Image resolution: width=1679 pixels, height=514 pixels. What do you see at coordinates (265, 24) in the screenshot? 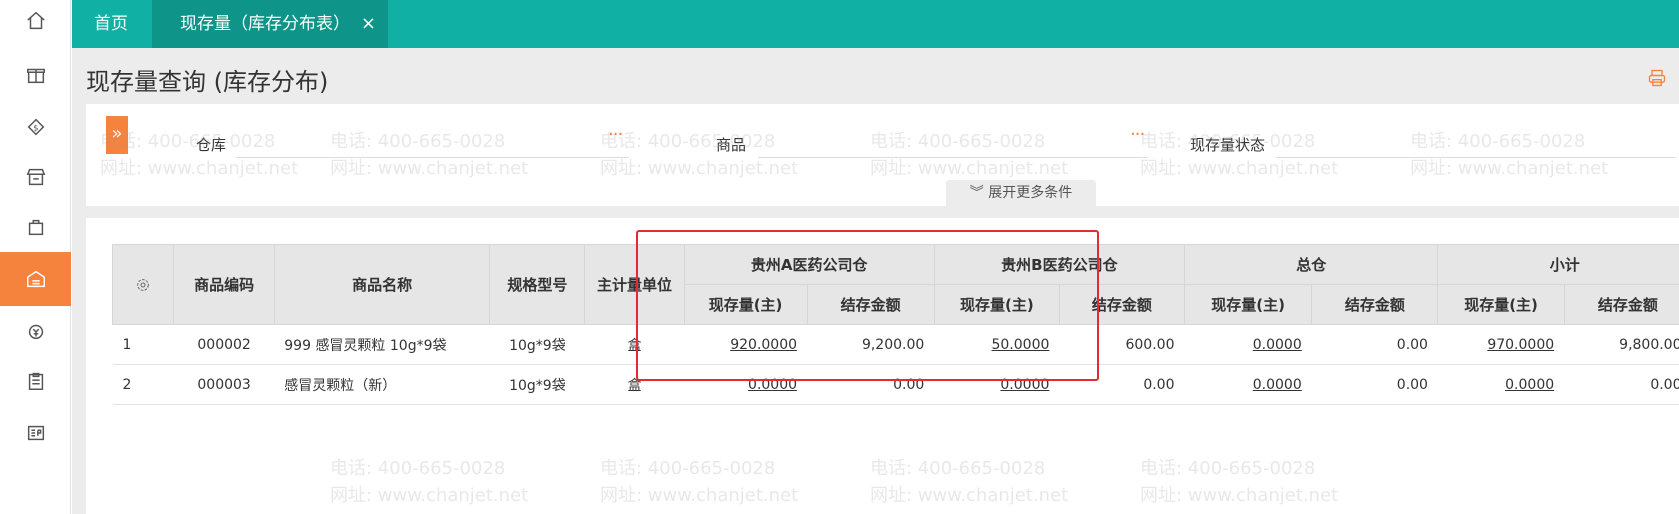
I see `tab-label: 现存量（库存分布表）` at bounding box center [265, 24].